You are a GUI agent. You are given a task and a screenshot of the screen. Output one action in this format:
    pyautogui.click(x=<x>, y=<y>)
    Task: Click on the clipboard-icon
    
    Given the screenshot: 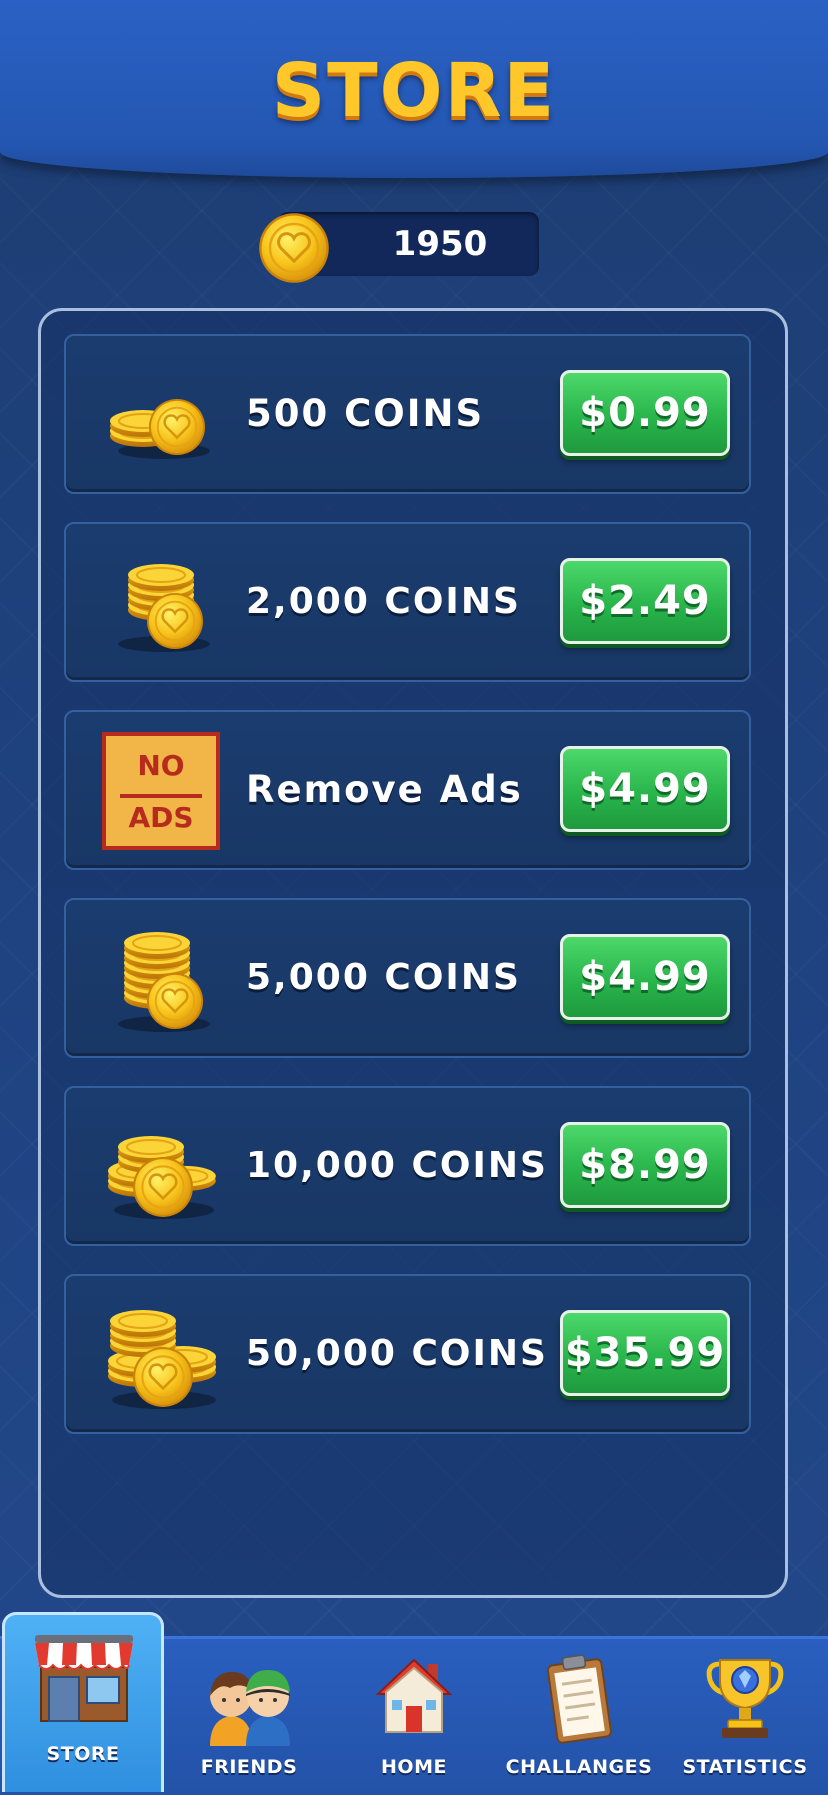 What is the action you would take?
    pyautogui.click(x=579, y=1699)
    